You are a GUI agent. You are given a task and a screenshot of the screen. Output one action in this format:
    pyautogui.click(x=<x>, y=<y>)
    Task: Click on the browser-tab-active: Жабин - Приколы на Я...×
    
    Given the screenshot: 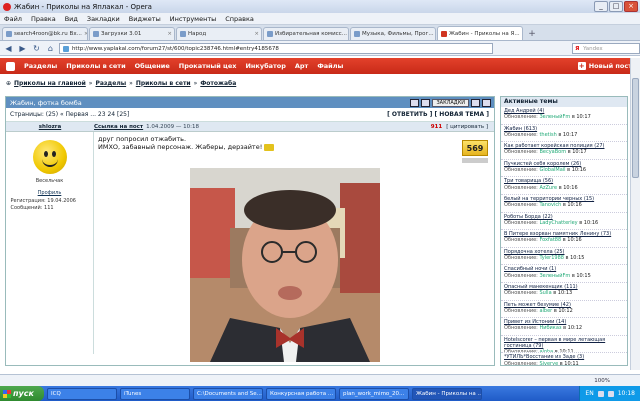 What is the action you would take?
    pyautogui.click(x=480, y=33)
    